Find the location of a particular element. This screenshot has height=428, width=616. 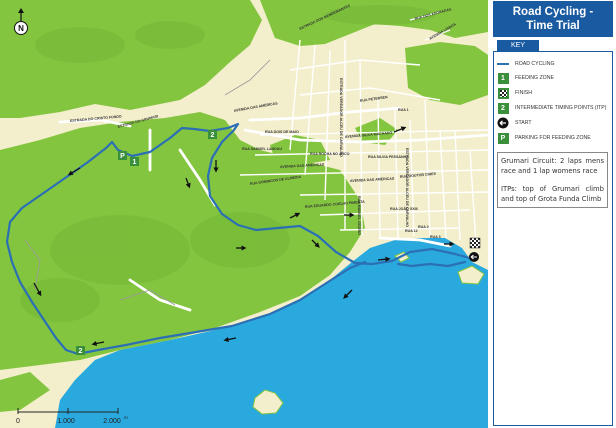

svg-text: 1 is located at coordinates (135, 162).